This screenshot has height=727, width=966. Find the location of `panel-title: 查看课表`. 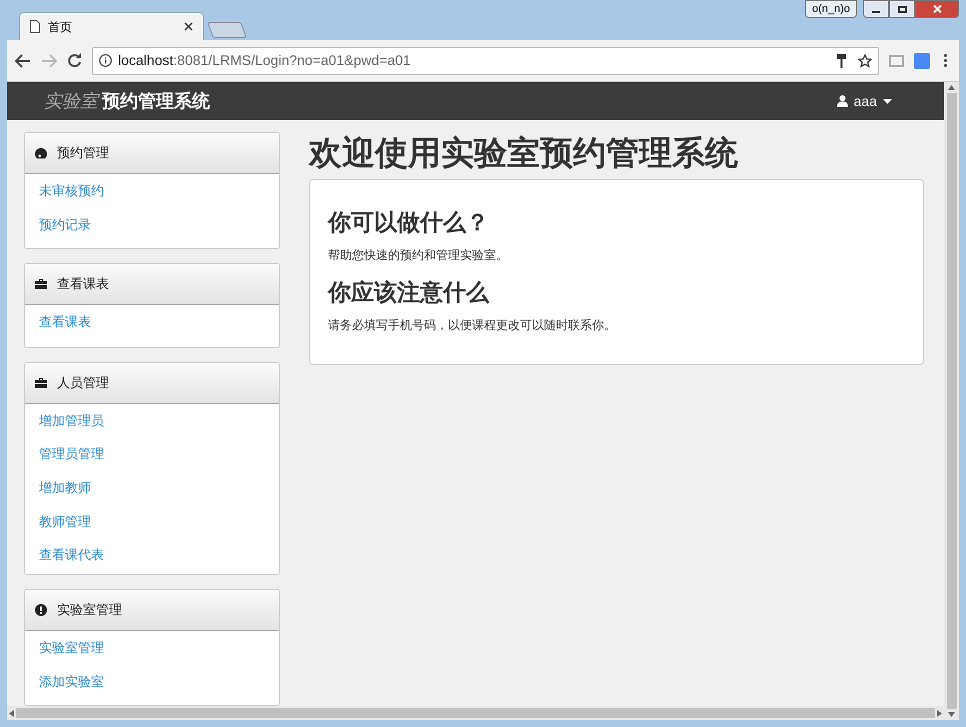

panel-title: 查看课表 is located at coordinates (83, 284).